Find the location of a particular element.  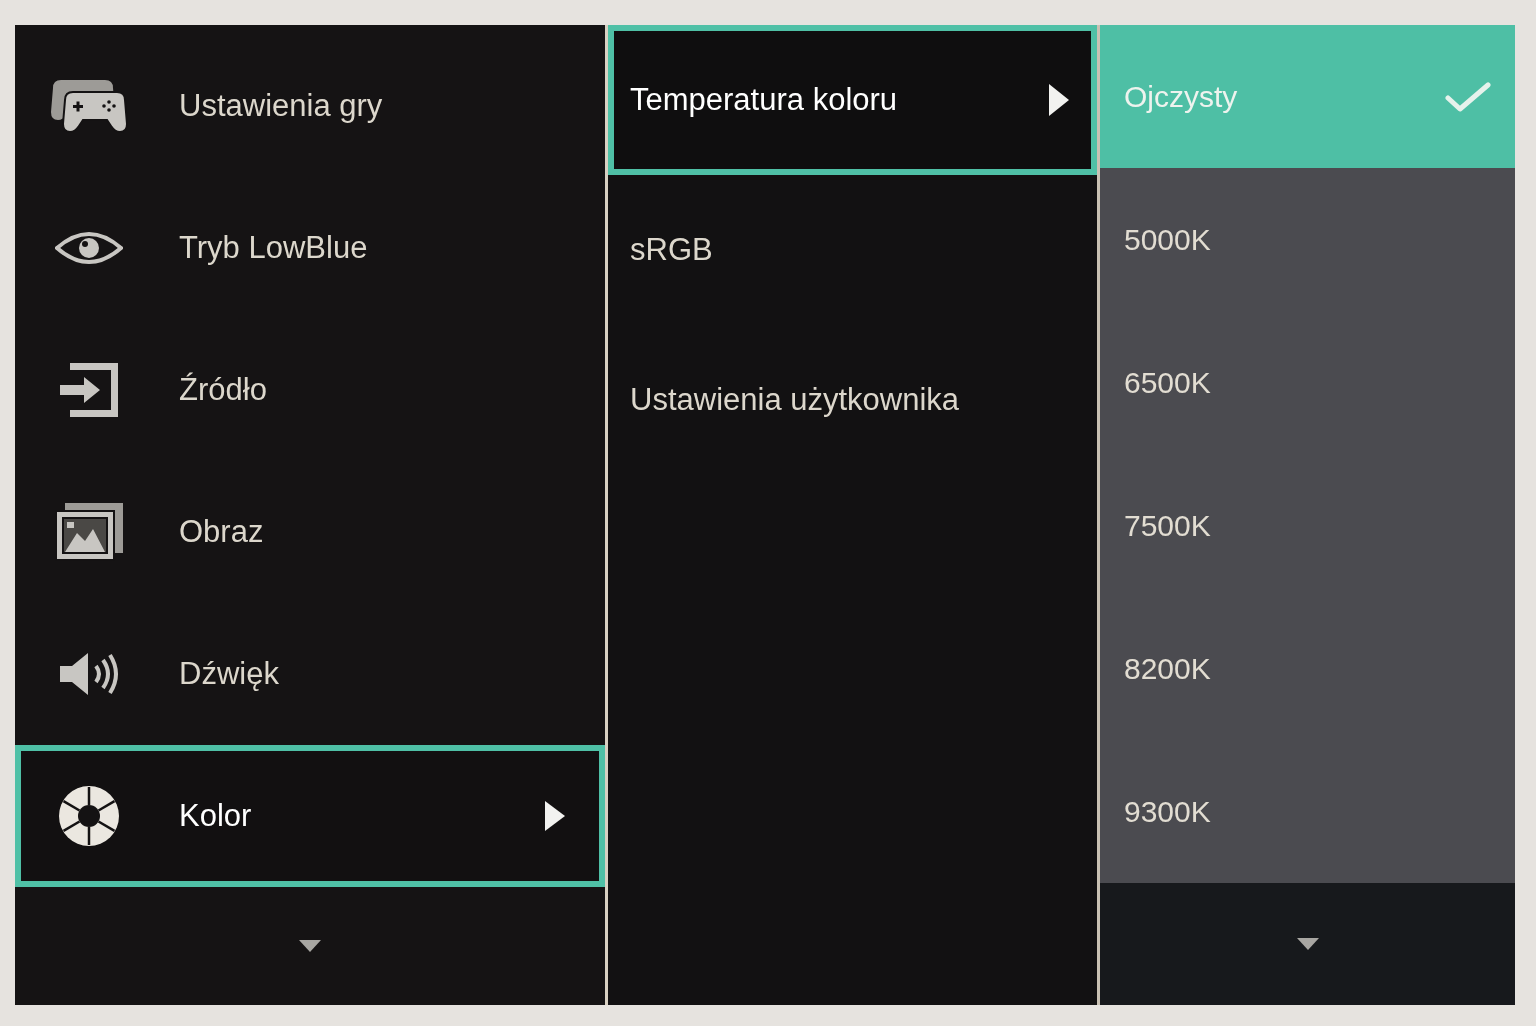

menu-item: sRGB is located at coordinates (852, 250).